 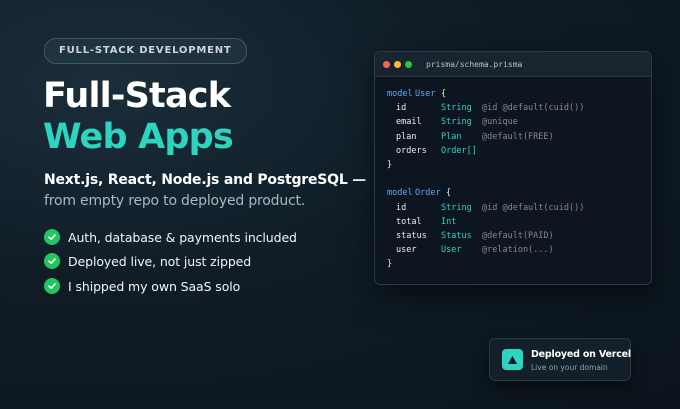 What do you see at coordinates (175, 201) in the screenshot?
I see `subtitle-line-2: from empty repo to deployed product.` at bounding box center [175, 201].